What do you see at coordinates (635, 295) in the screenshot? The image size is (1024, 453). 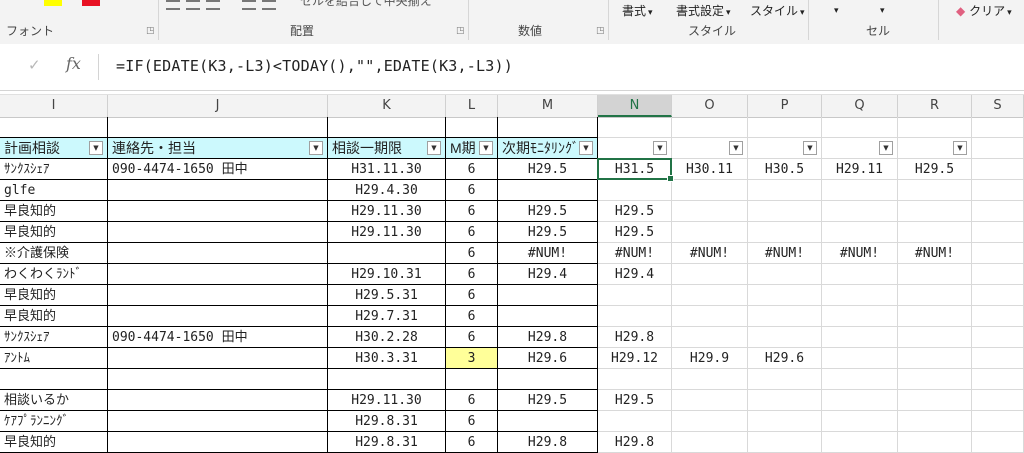 I see `cell-n` at bounding box center [635, 295].